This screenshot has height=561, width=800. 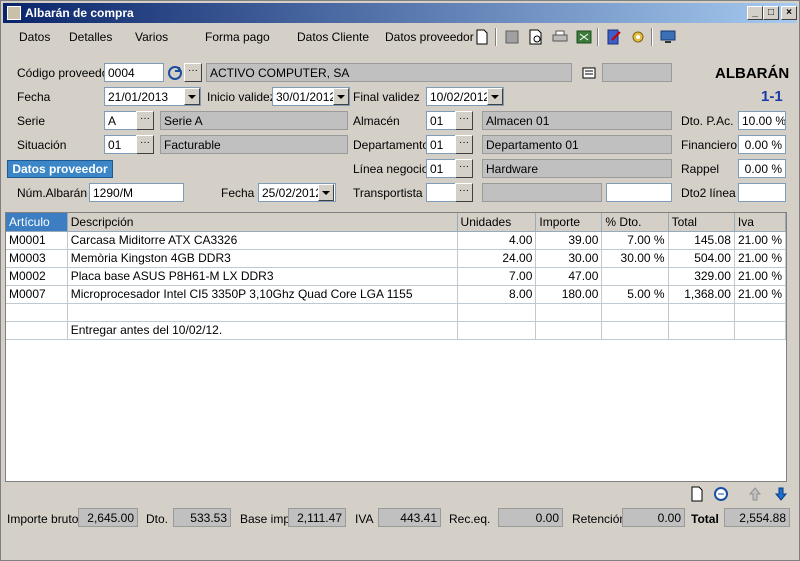 I want to click on print-preview-icon, so click(x=536, y=37).